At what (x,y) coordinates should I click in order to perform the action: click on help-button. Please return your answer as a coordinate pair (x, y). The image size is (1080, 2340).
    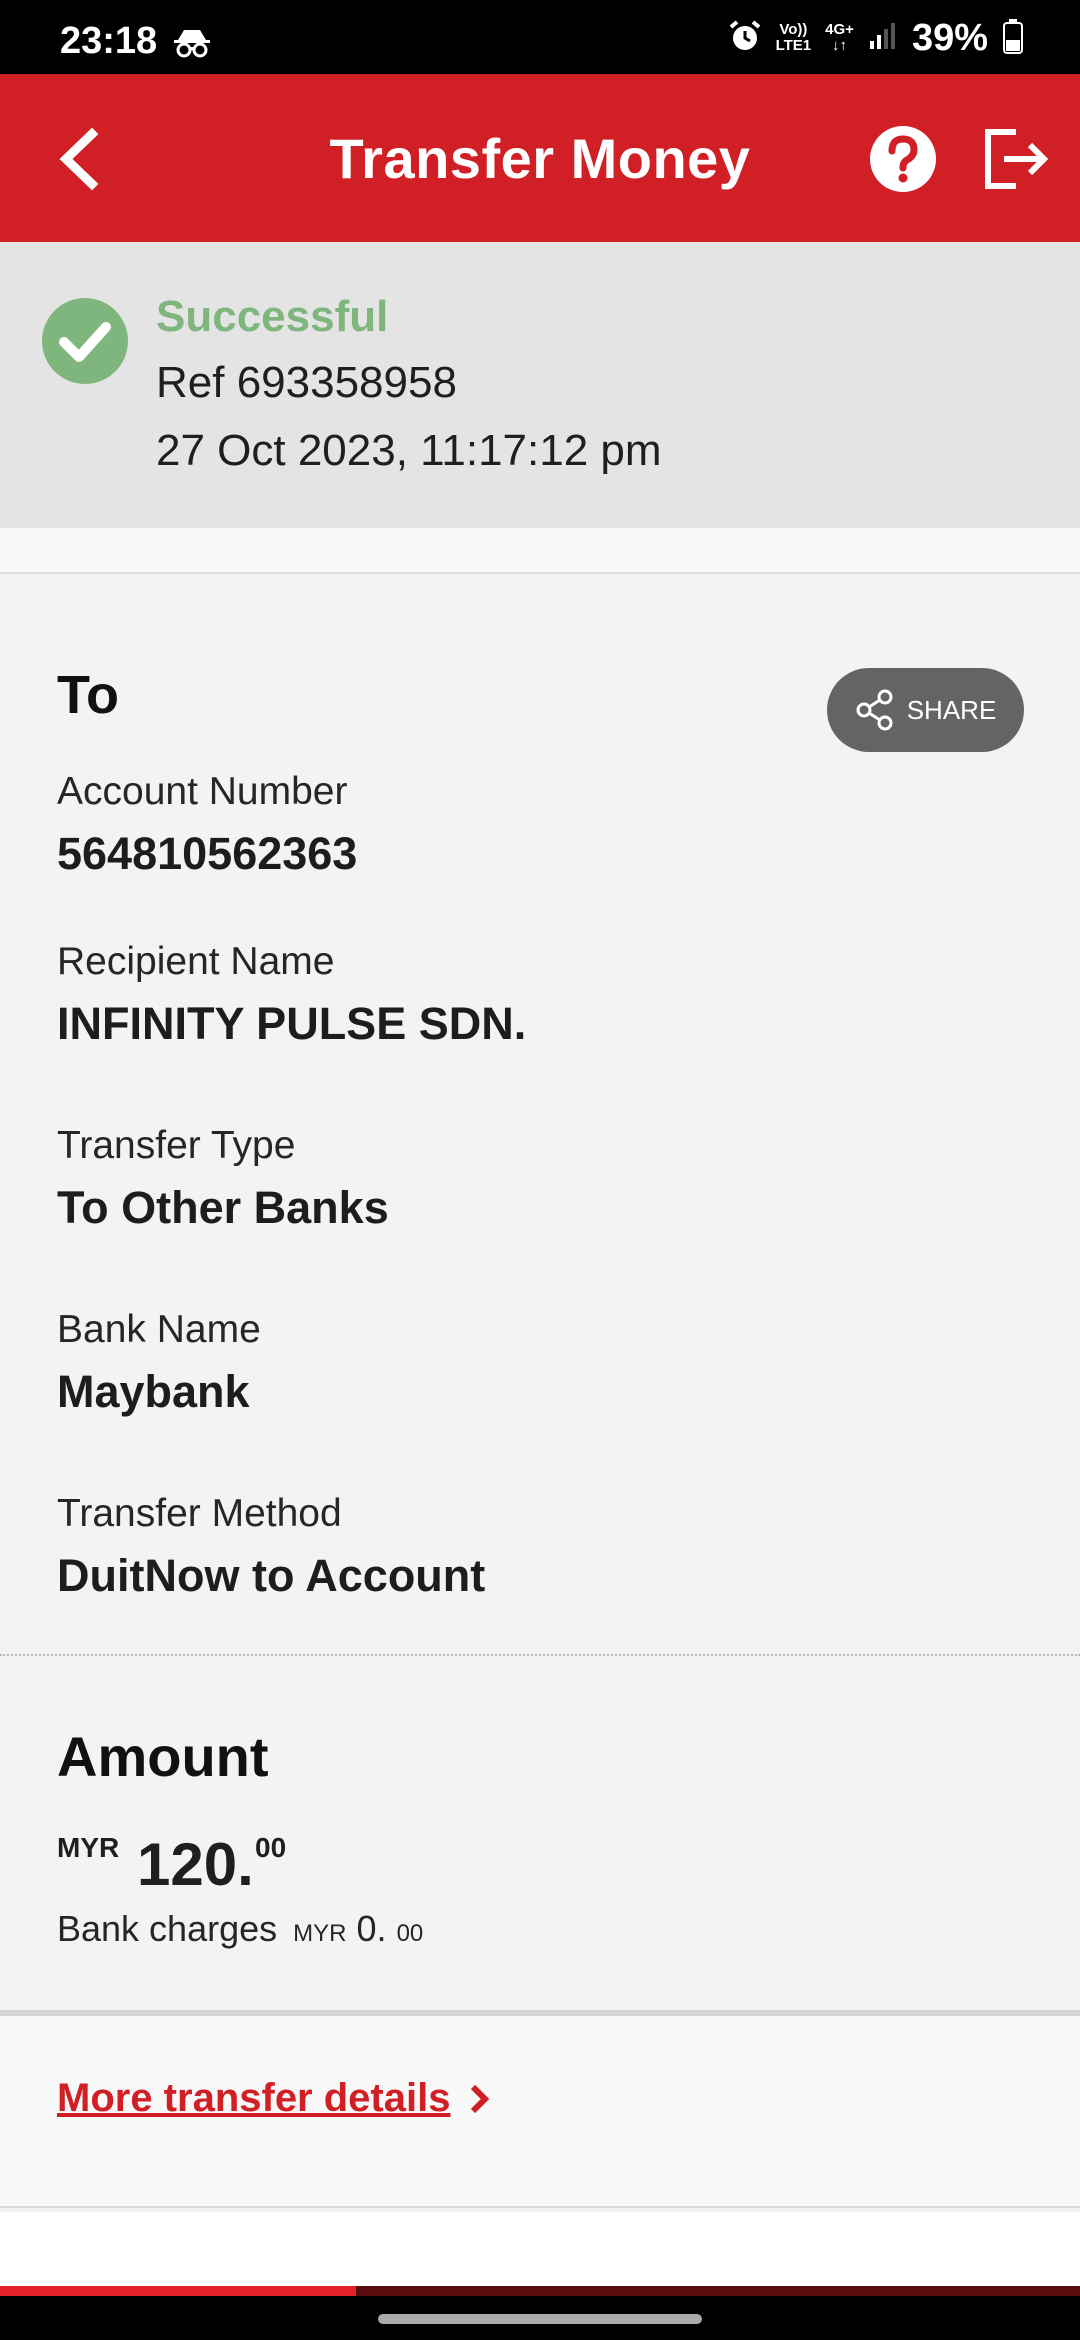
    Looking at the image, I should click on (903, 159).